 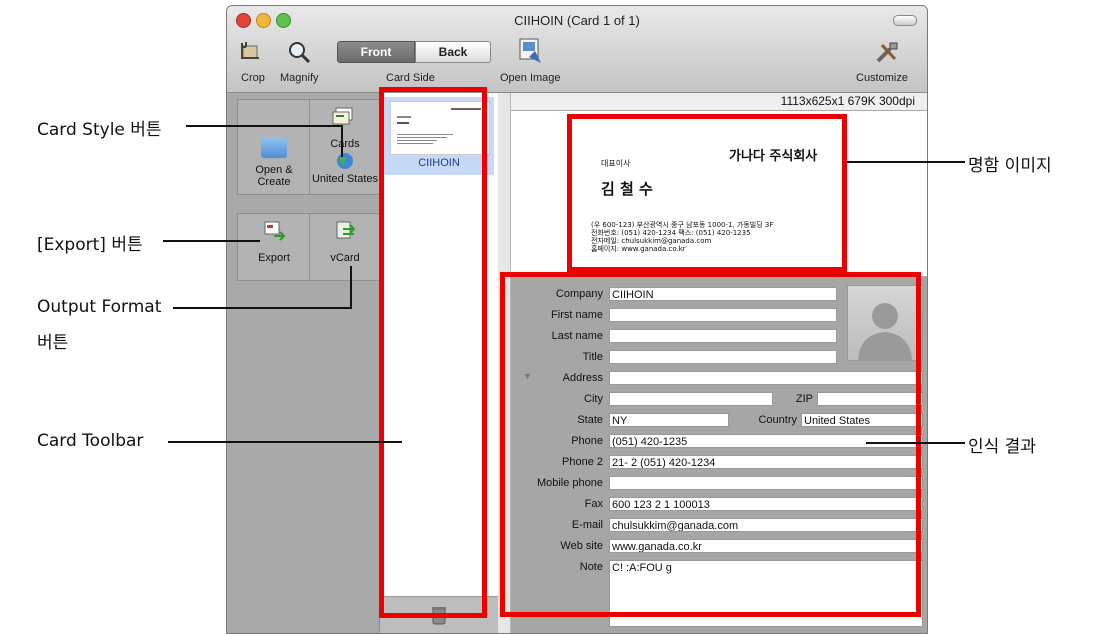 I want to click on export-button: Export, so click(x=274, y=248).